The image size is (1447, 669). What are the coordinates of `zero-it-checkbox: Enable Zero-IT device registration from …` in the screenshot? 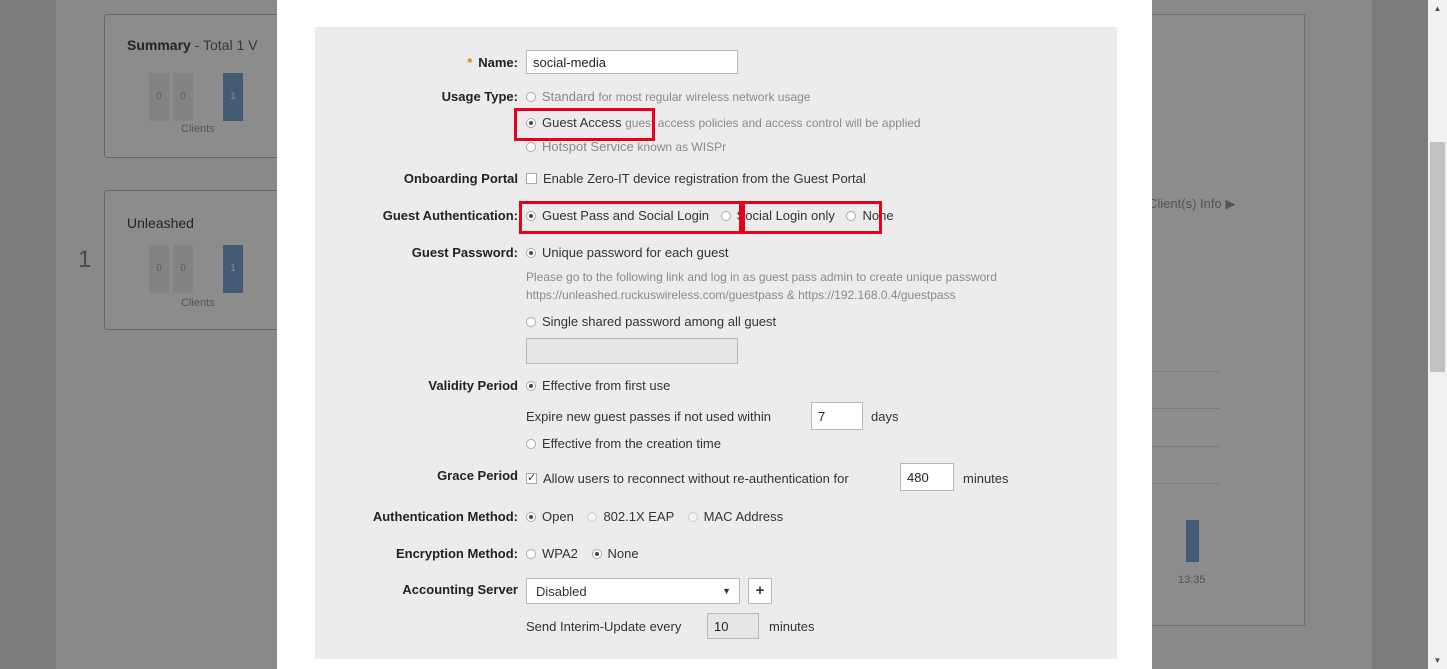 It's located at (696, 178).